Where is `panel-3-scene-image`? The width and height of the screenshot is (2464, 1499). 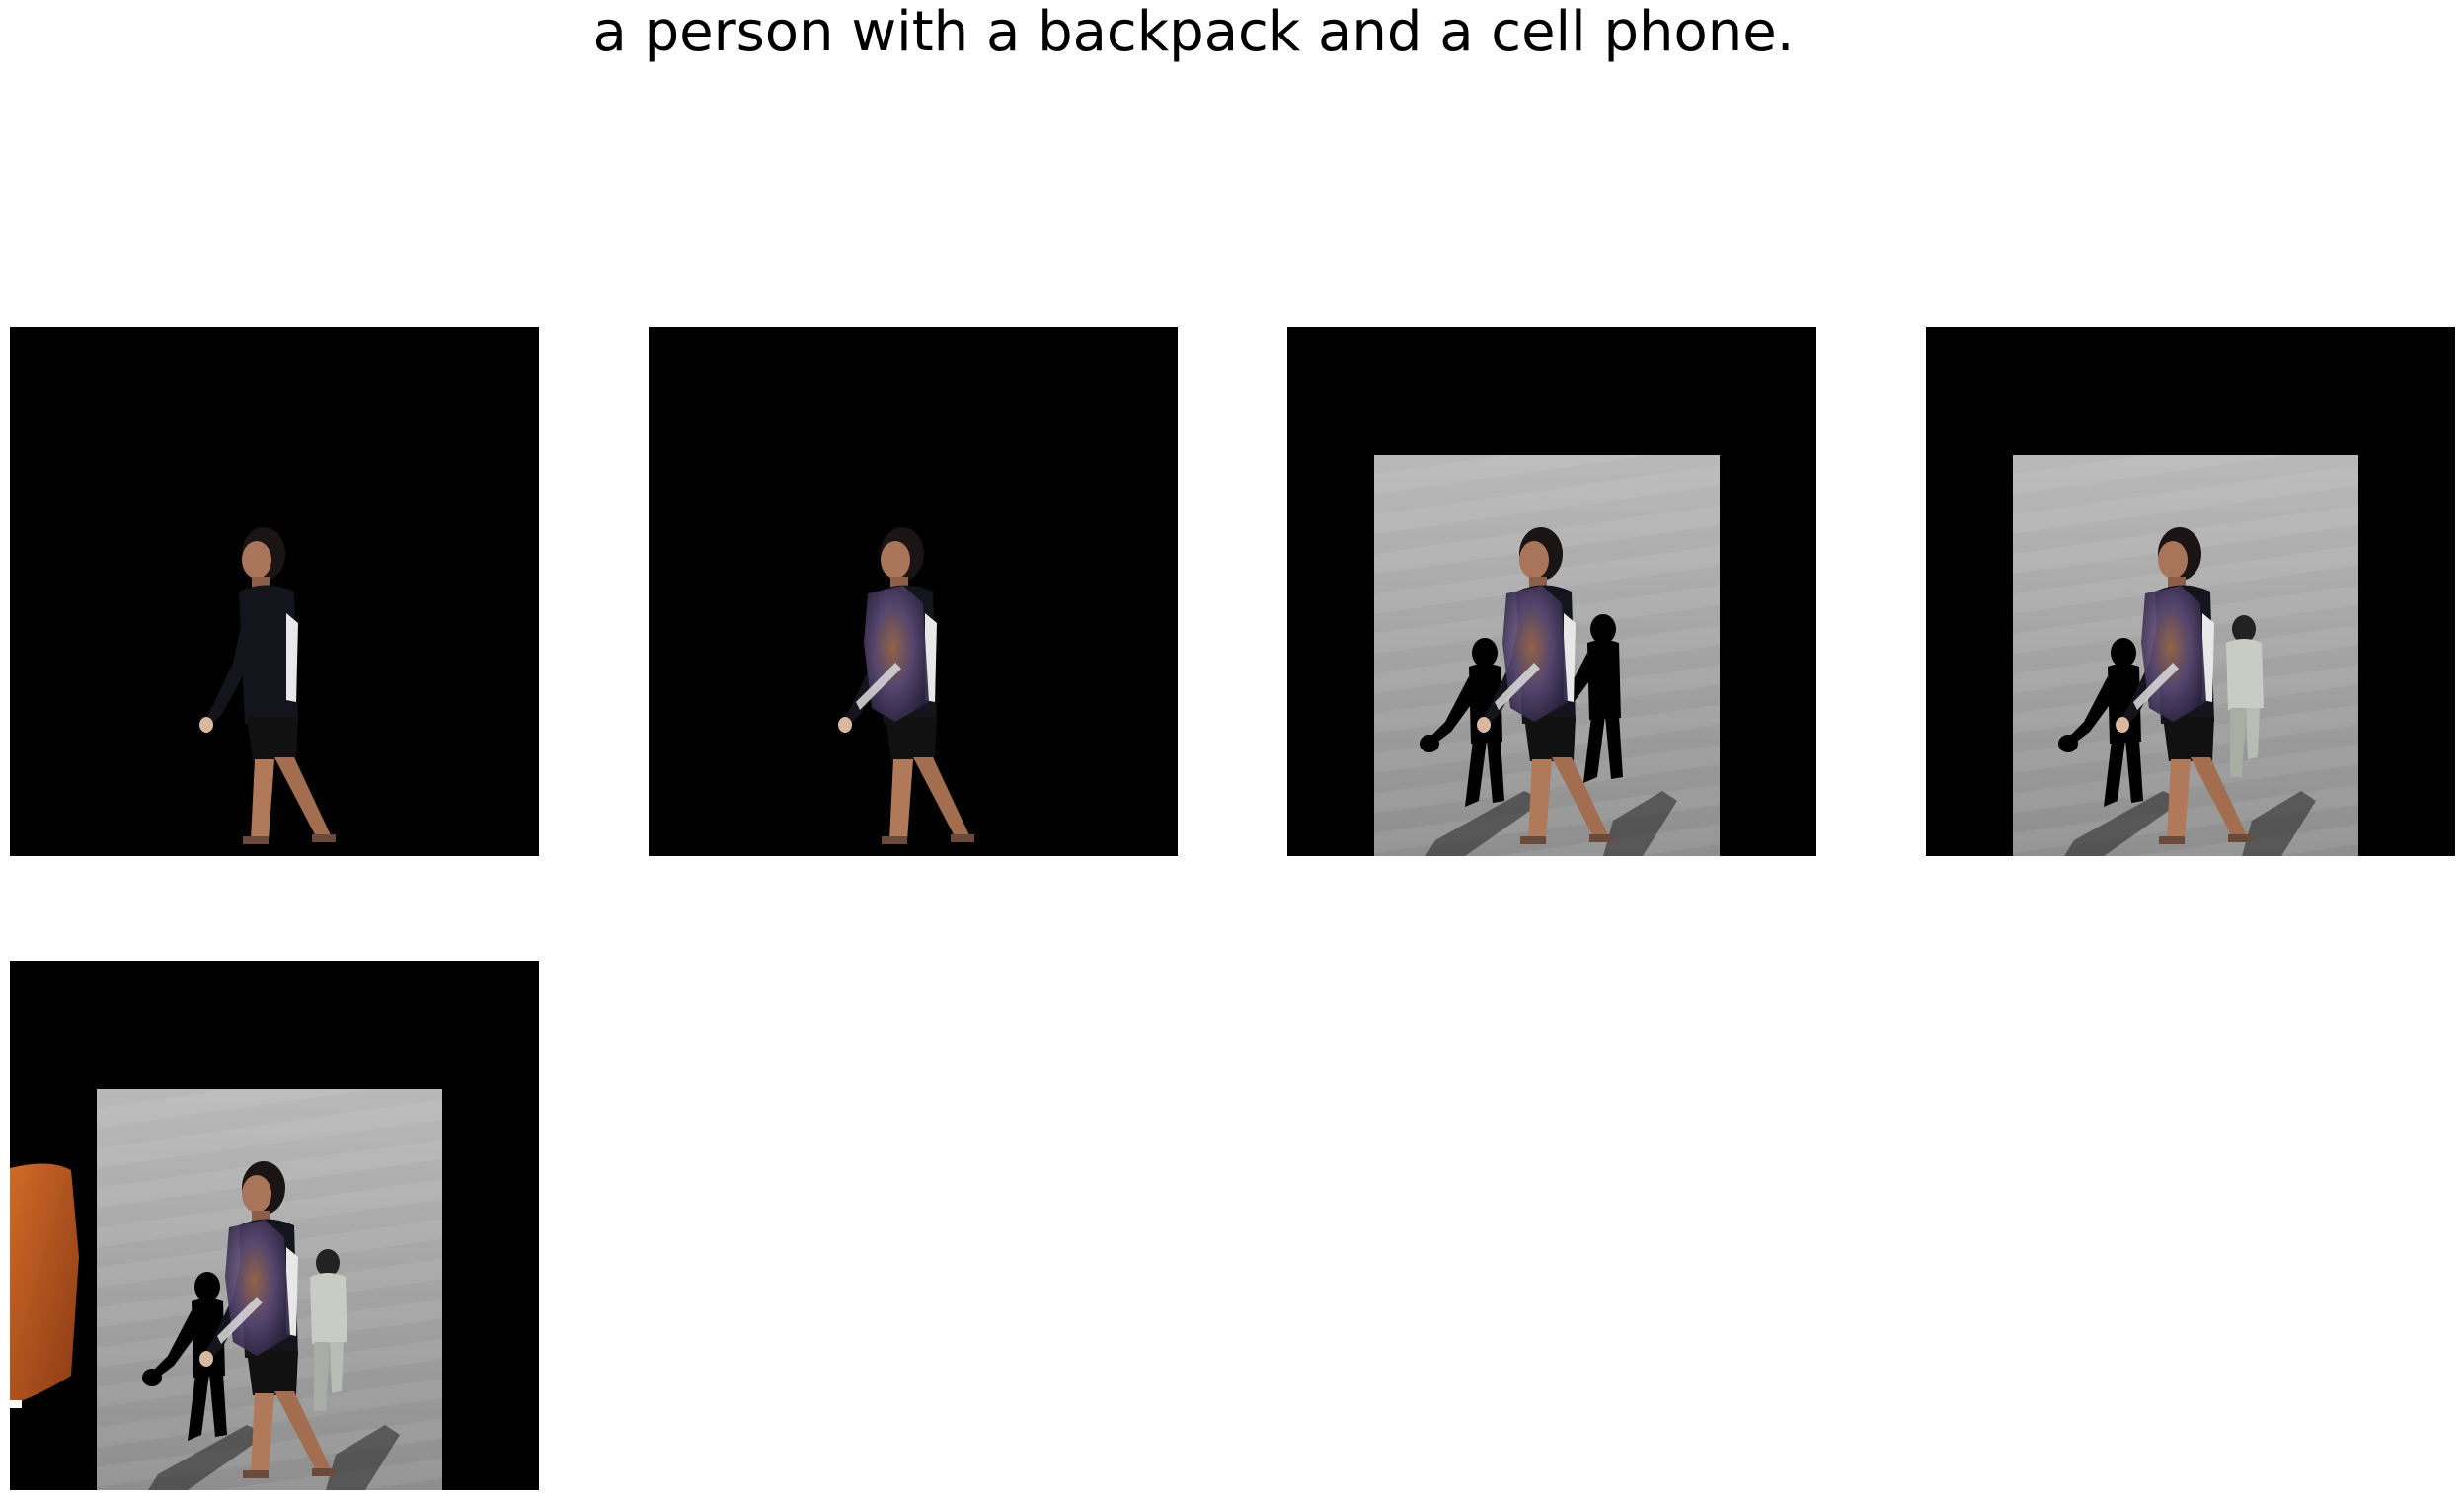 panel-3-scene-image is located at coordinates (1551, 591).